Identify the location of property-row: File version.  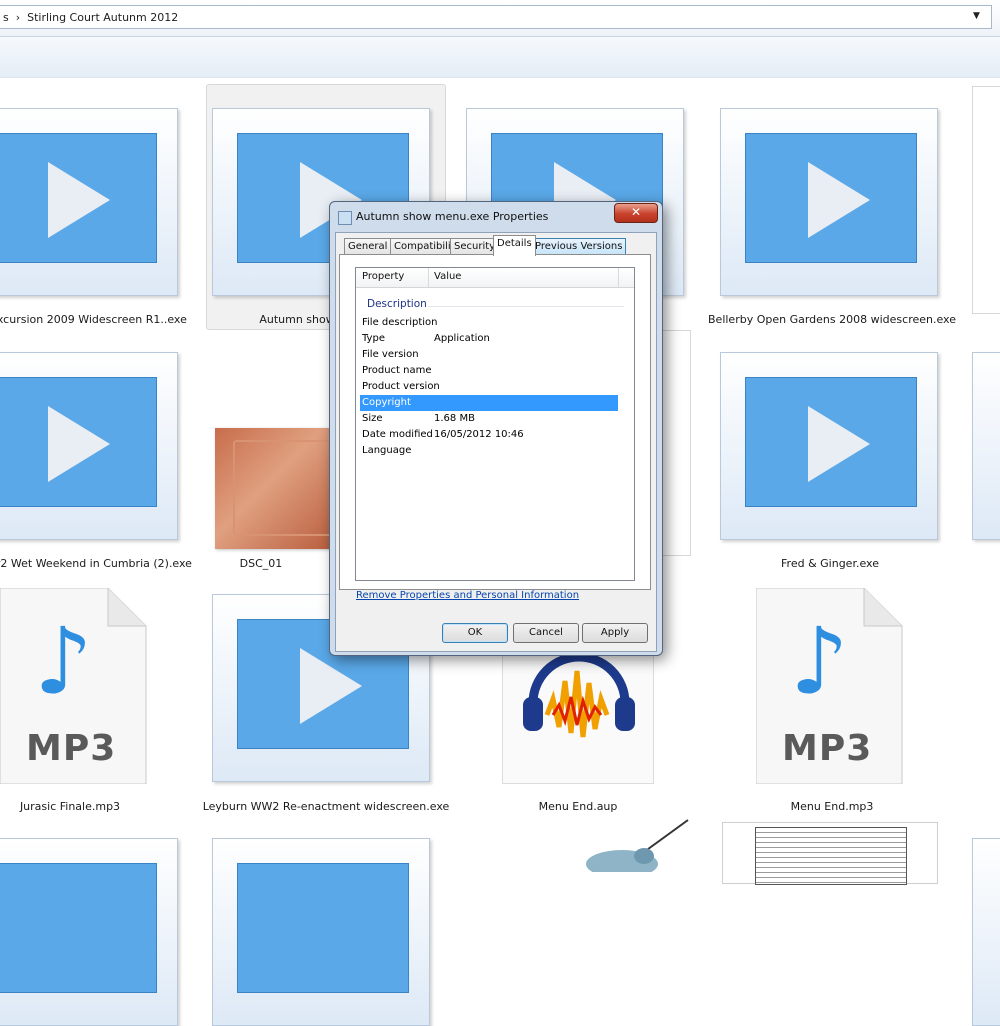
(489, 355).